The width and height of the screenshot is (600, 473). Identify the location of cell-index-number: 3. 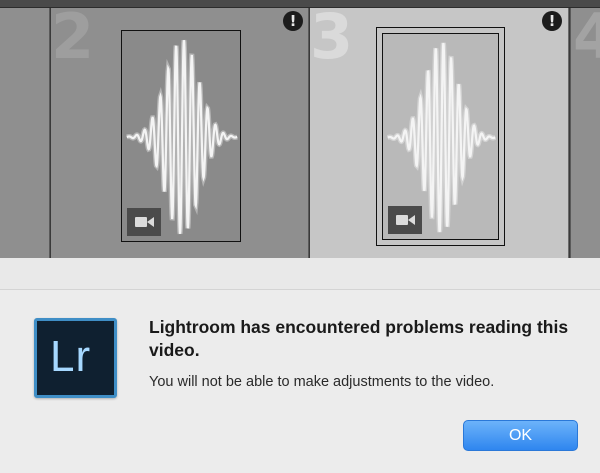
(332, 40).